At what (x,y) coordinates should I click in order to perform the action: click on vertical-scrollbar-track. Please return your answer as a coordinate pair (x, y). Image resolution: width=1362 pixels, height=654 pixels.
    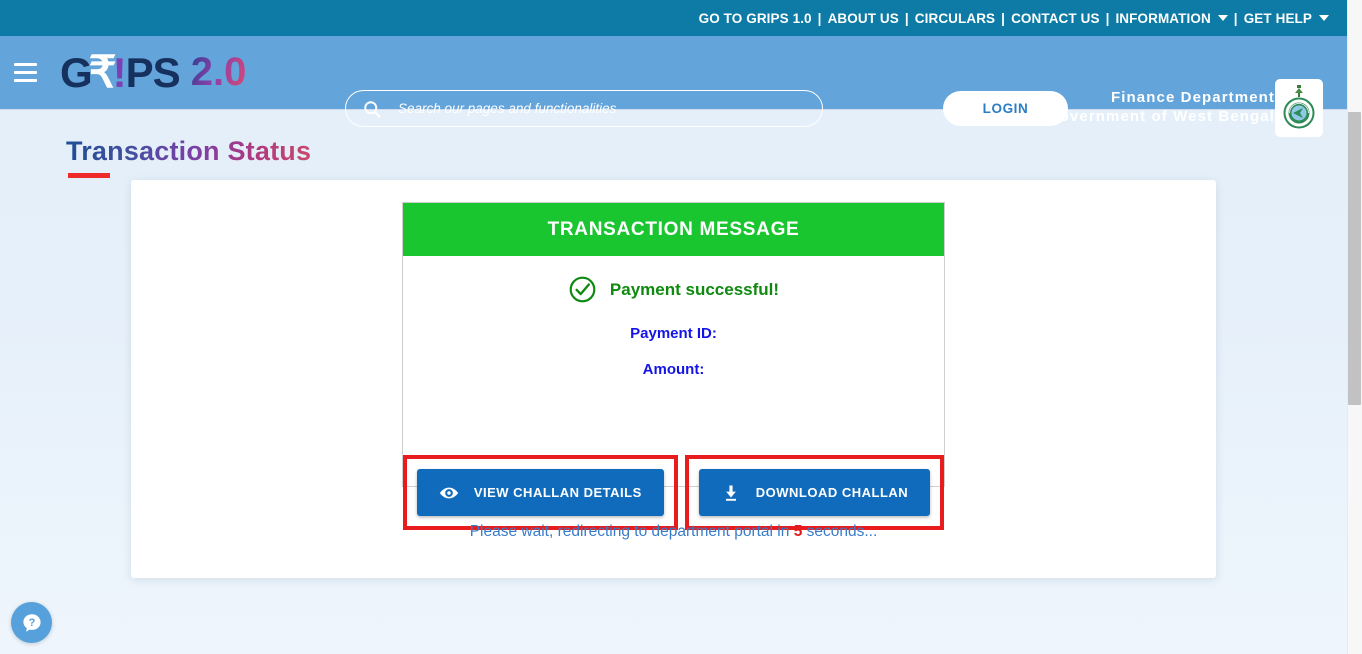
    Looking at the image, I should click on (1354, 327).